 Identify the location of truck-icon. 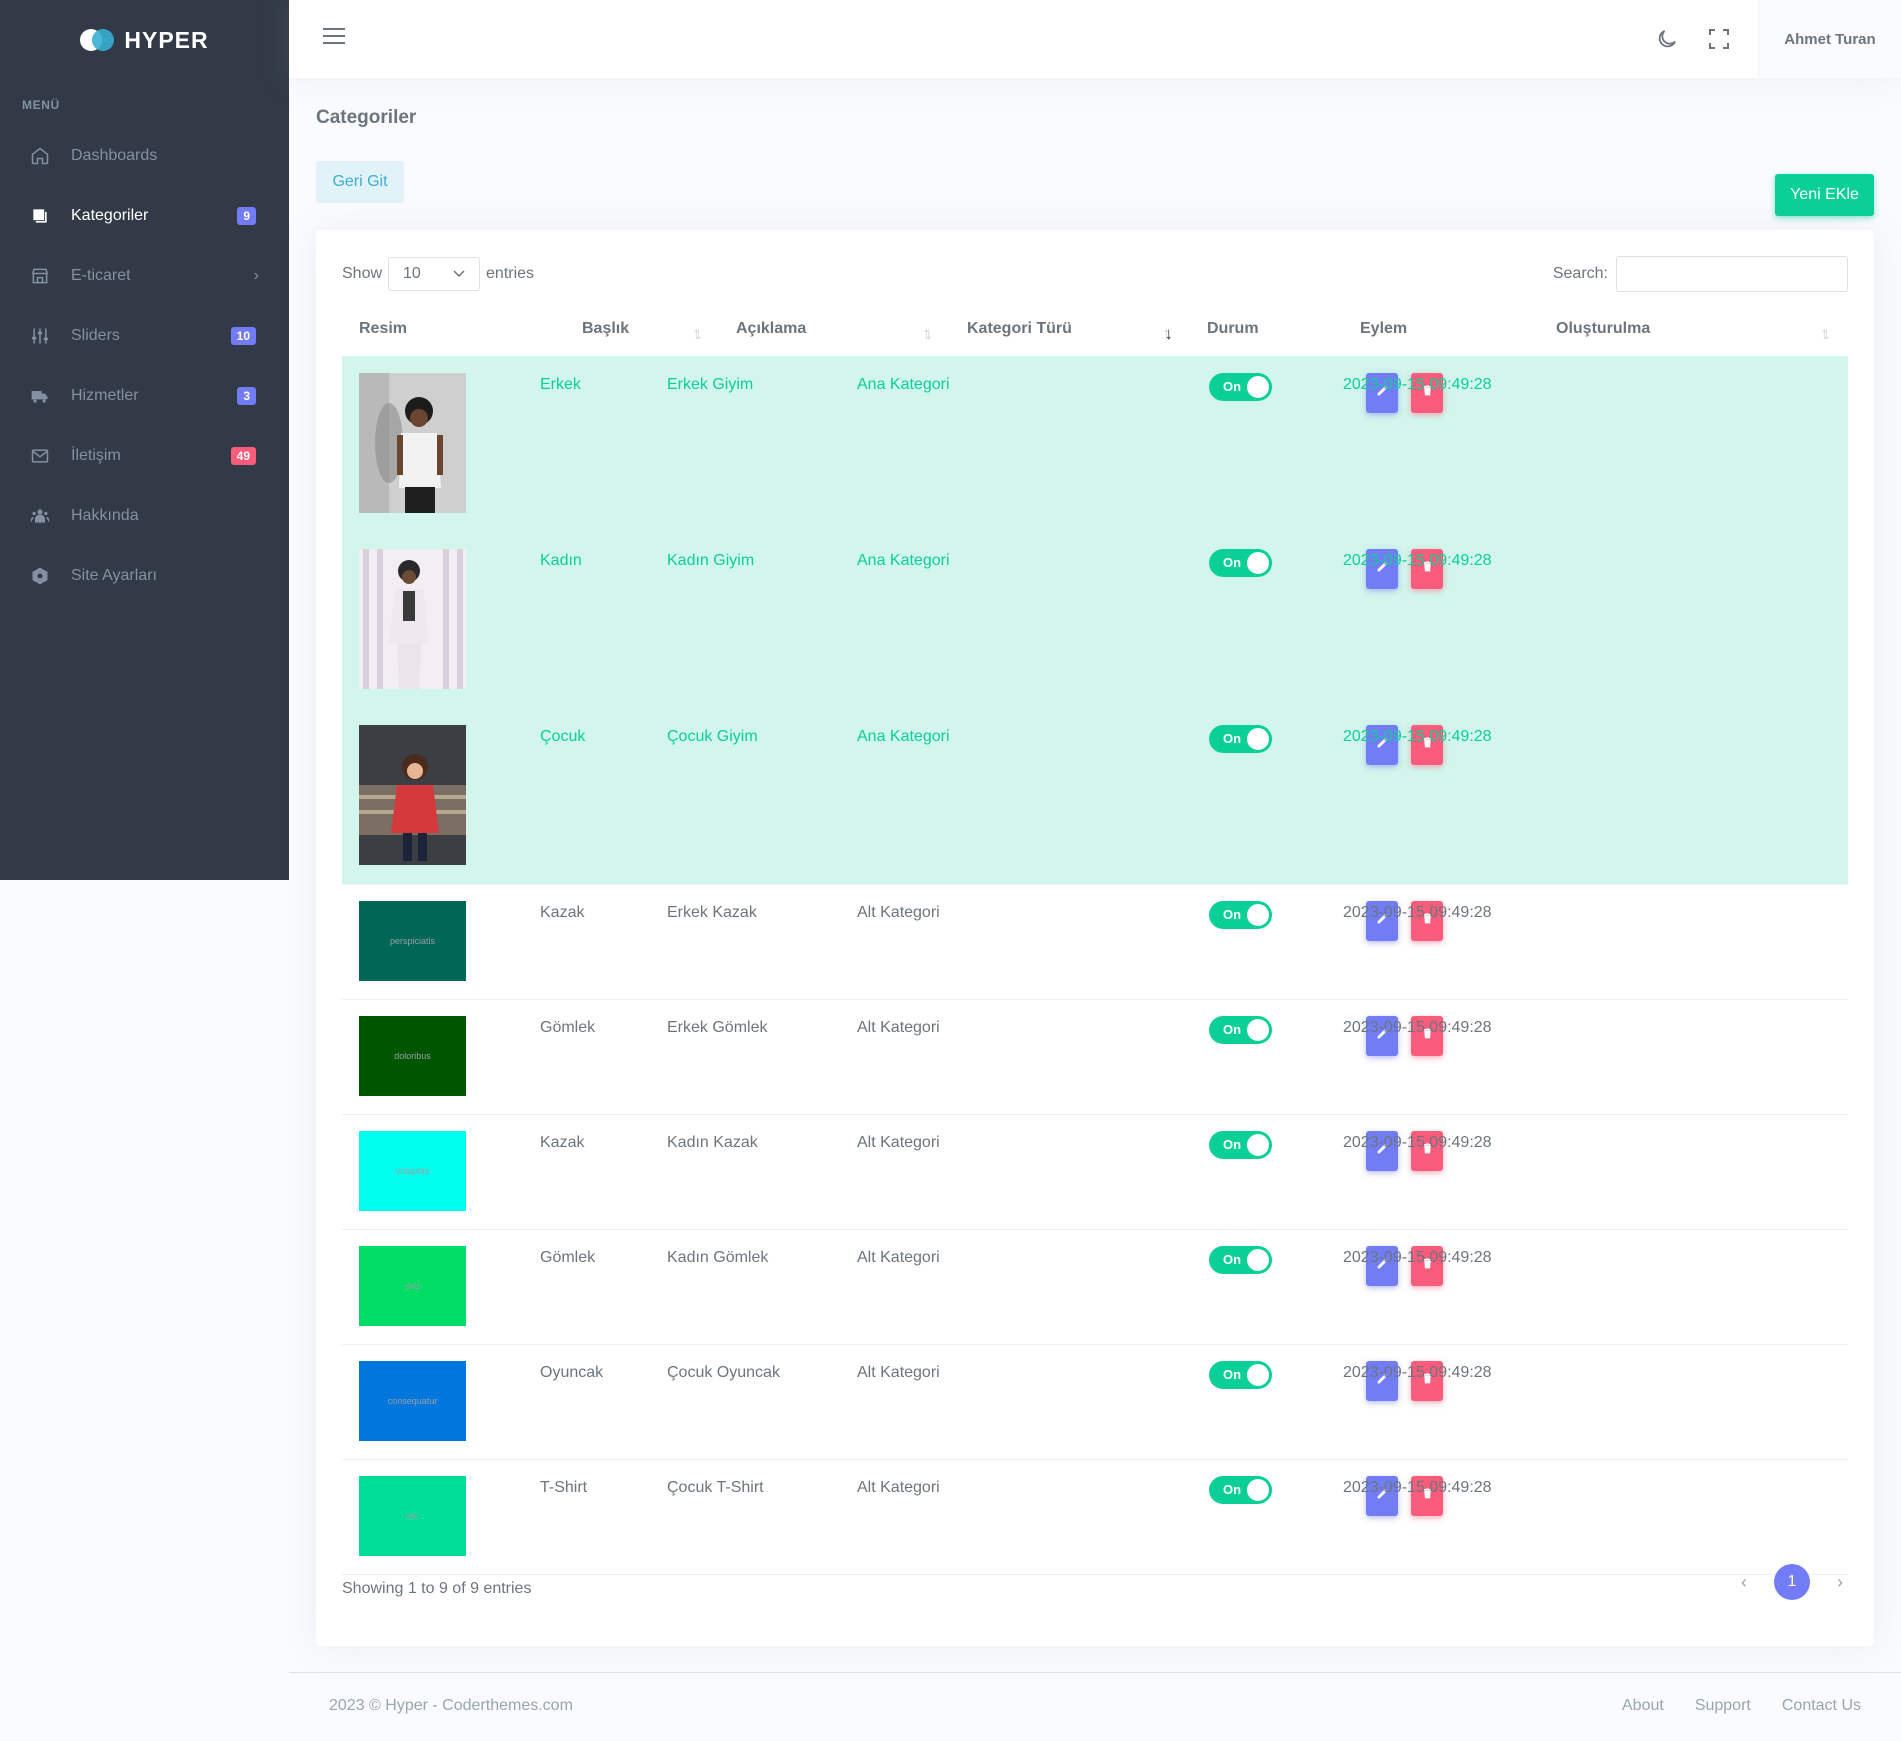
(40, 396).